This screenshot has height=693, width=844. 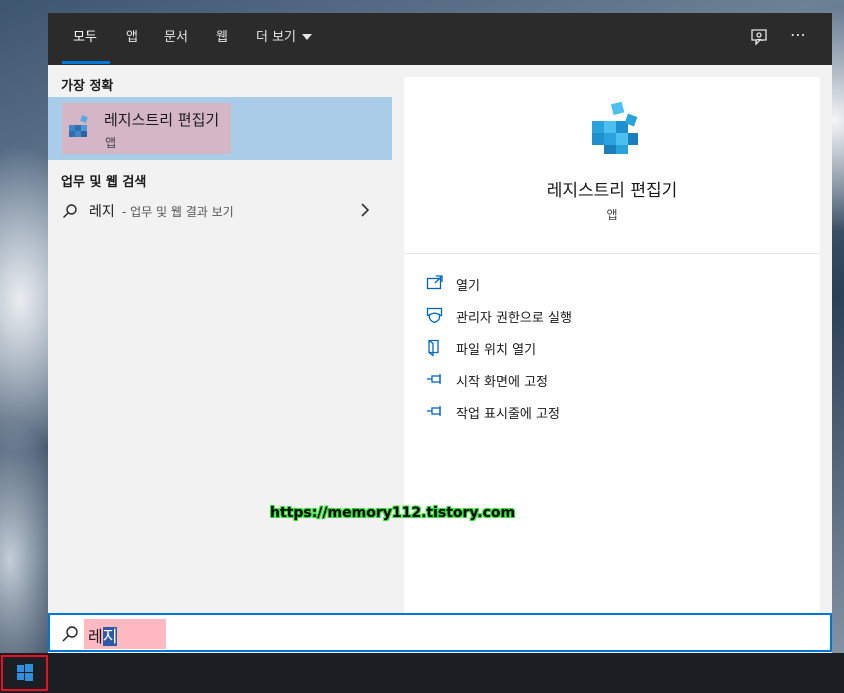 I want to click on web-search-result: 레지 - 업무 및 웹 결과 보기, so click(x=220, y=211).